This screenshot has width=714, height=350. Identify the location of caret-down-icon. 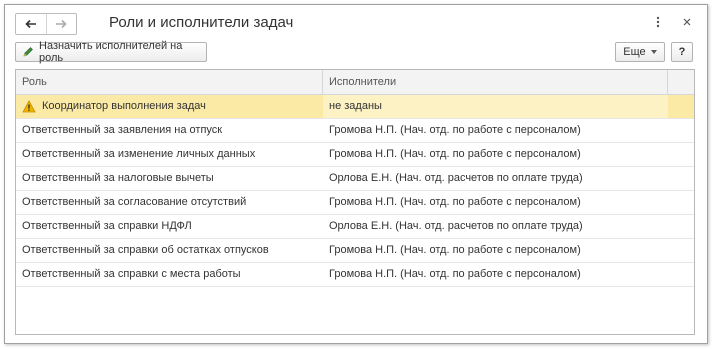
(653, 52).